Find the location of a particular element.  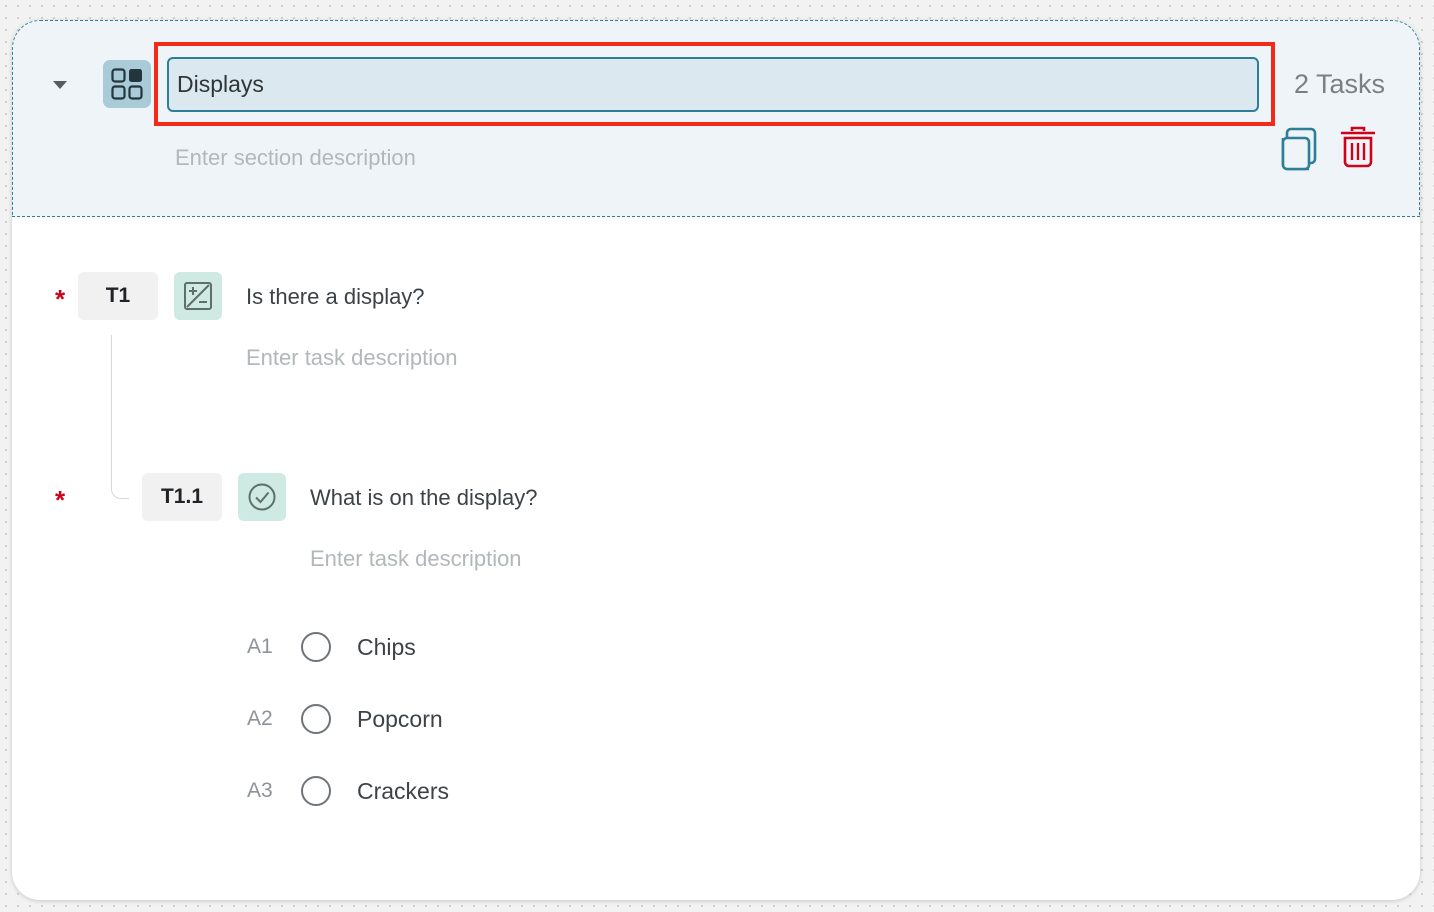

tree-connector is located at coordinates (120, 417).